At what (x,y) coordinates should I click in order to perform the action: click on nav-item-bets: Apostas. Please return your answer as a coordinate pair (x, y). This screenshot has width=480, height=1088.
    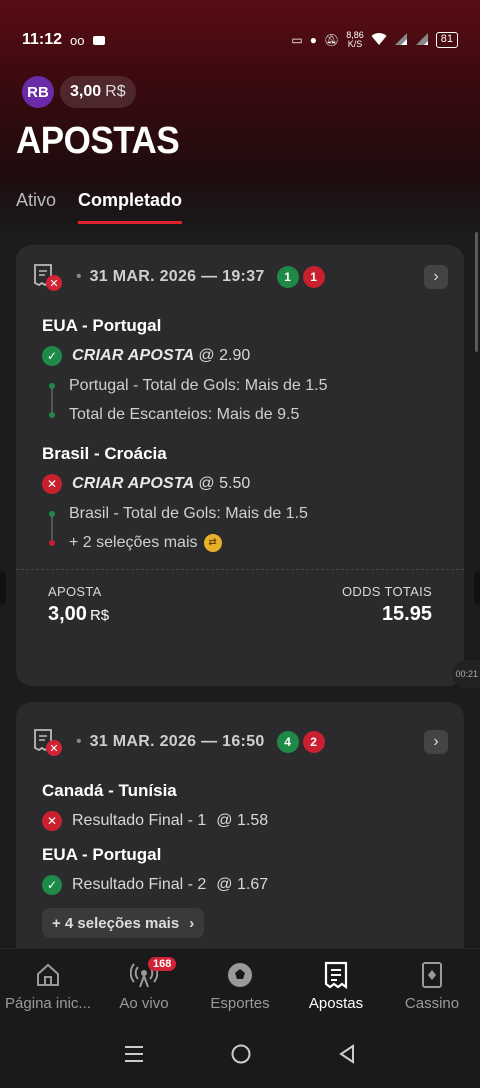
    Looking at the image, I should click on (336, 986).